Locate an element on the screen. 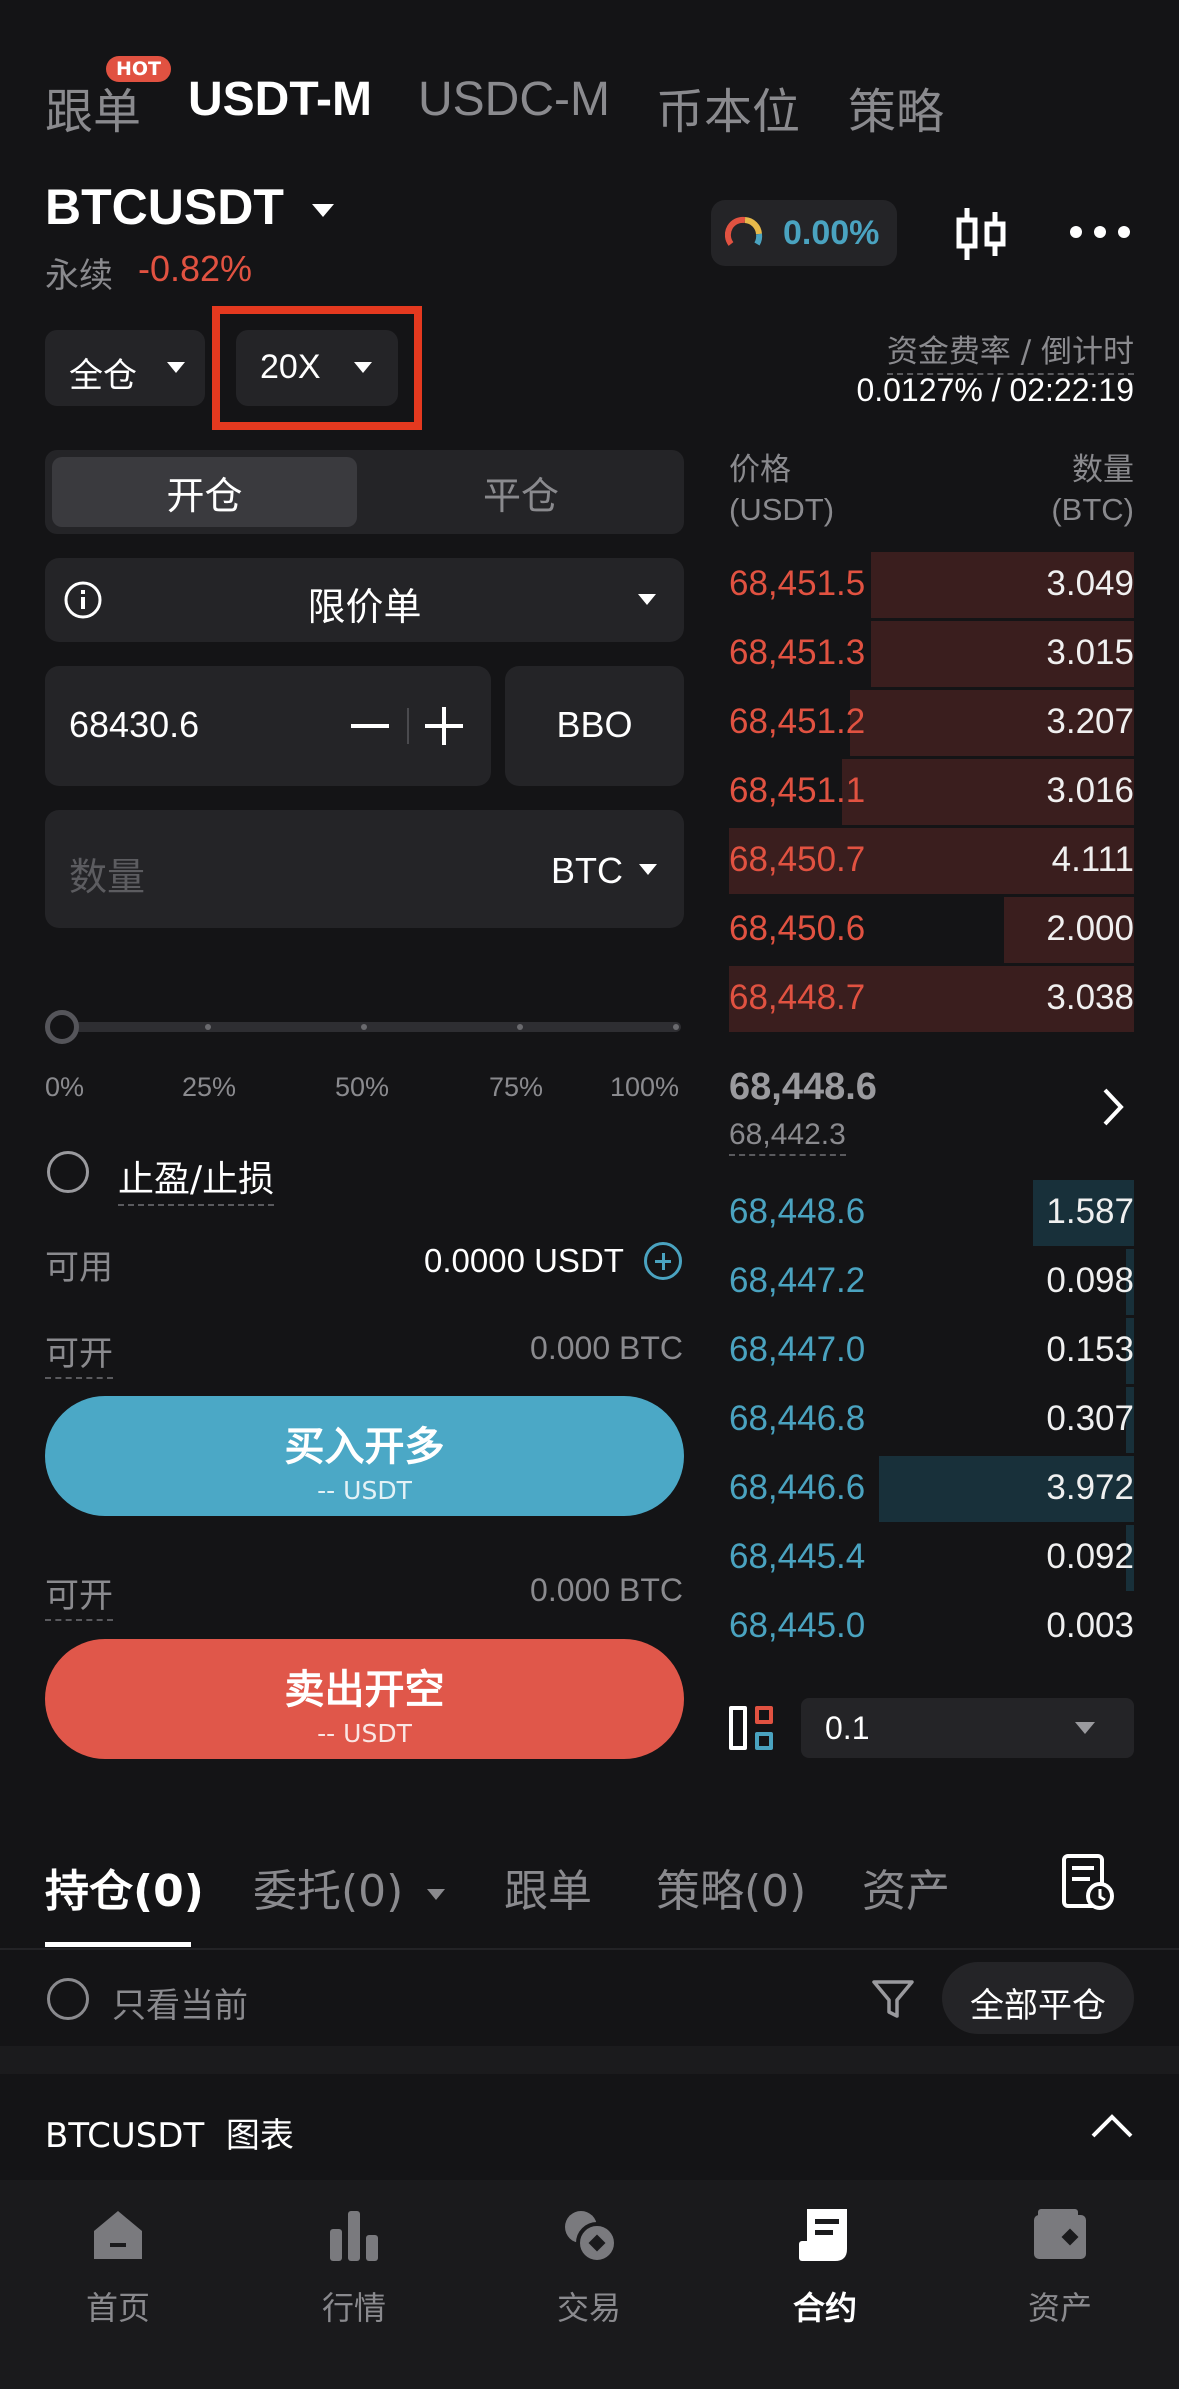 Image resolution: width=1179 pixels, height=2389 pixels. ask-price: 68,448.7 is located at coordinates (797, 997).